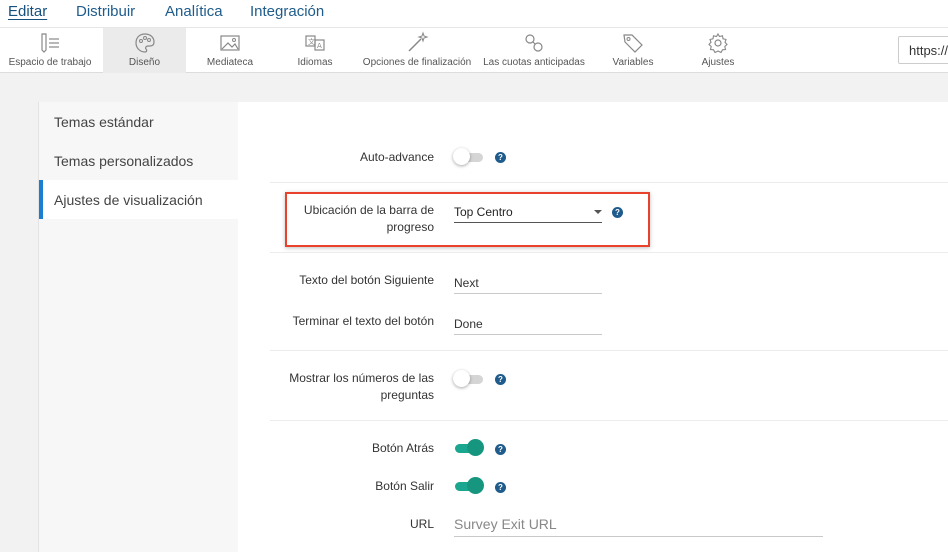 The width and height of the screenshot is (948, 552). I want to click on tool-design: Diseño, so click(144, 50).